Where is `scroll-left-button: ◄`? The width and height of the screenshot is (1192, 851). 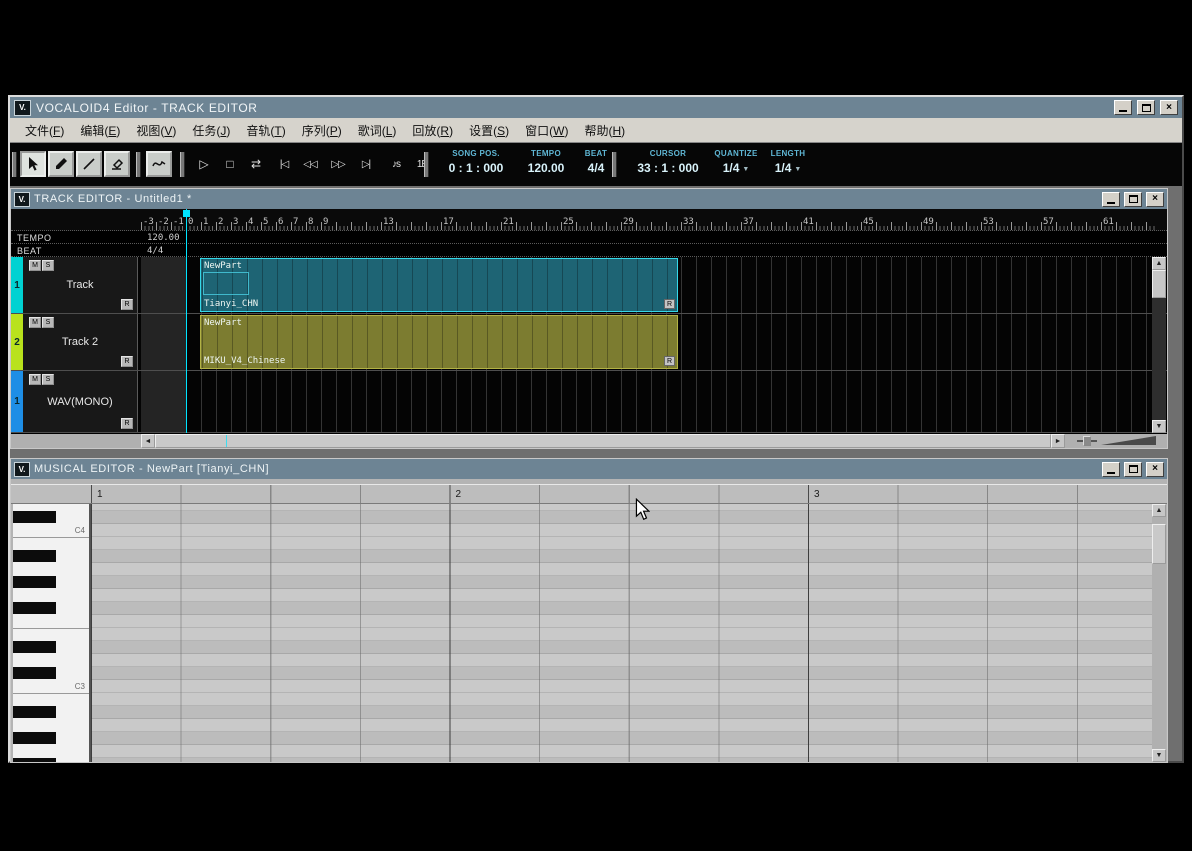 scroll-left-button: ◄ is located at coordinates (148, 441).